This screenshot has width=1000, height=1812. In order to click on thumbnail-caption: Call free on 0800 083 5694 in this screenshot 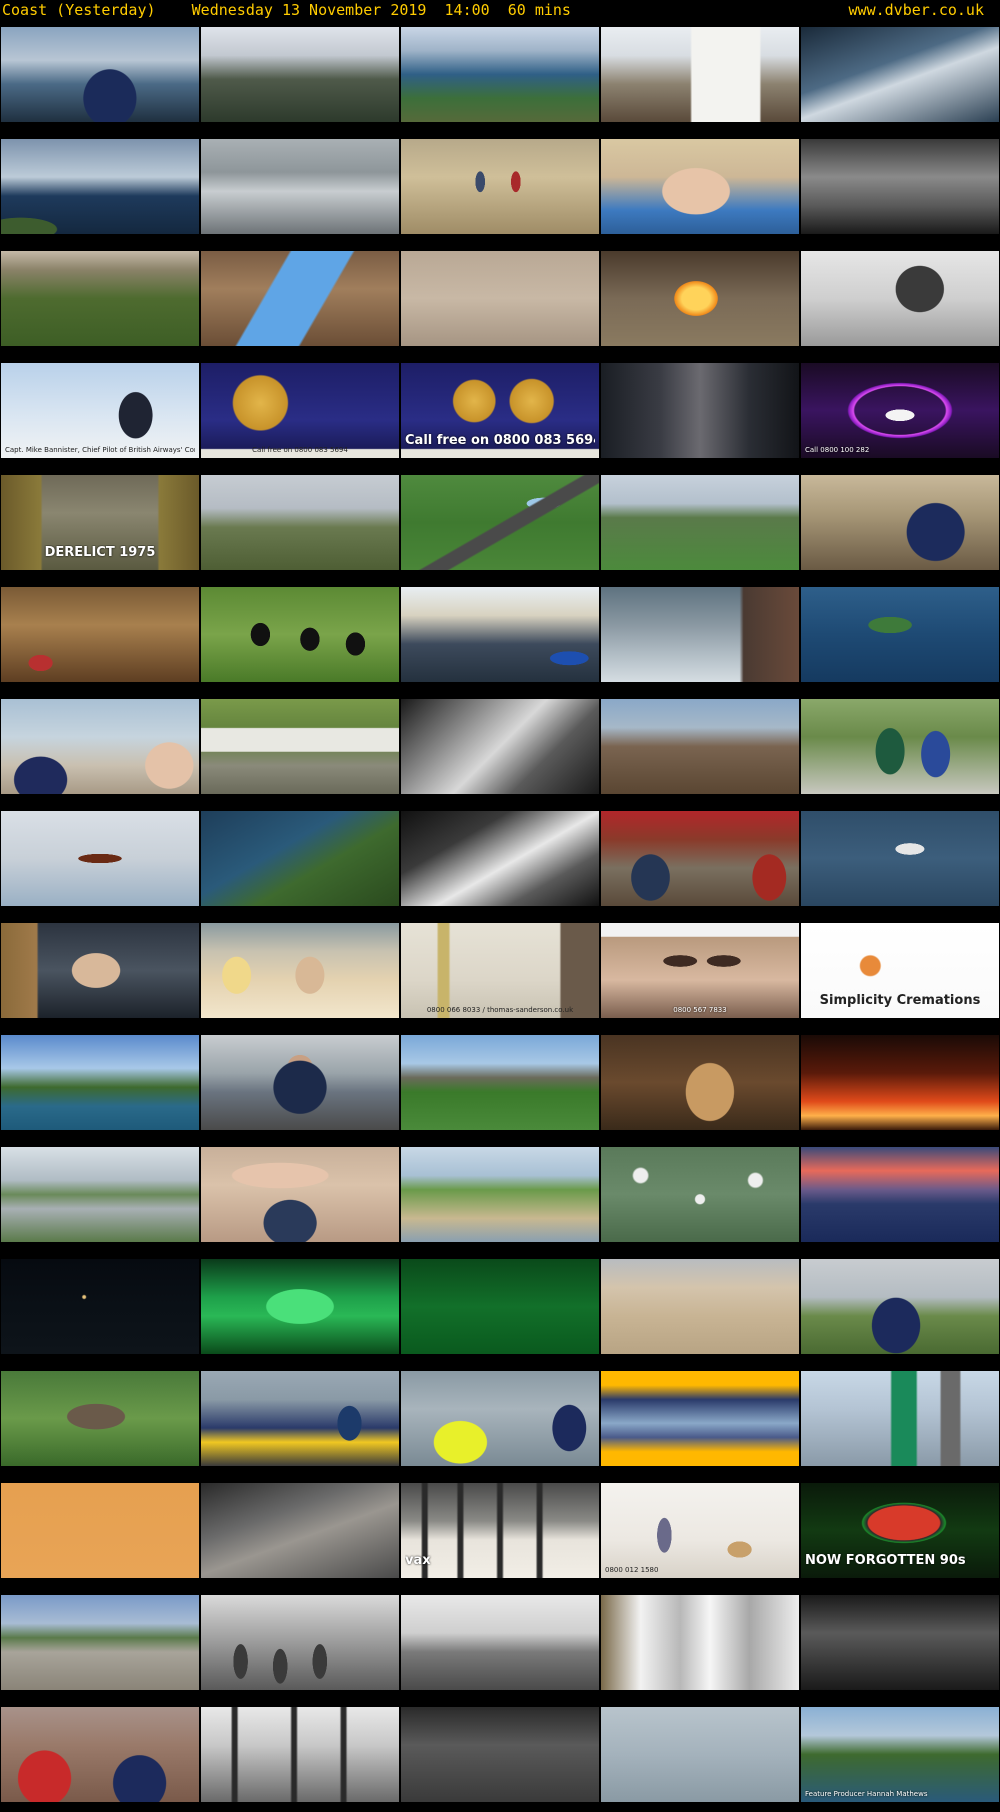, I will do `click(300, 450)`.